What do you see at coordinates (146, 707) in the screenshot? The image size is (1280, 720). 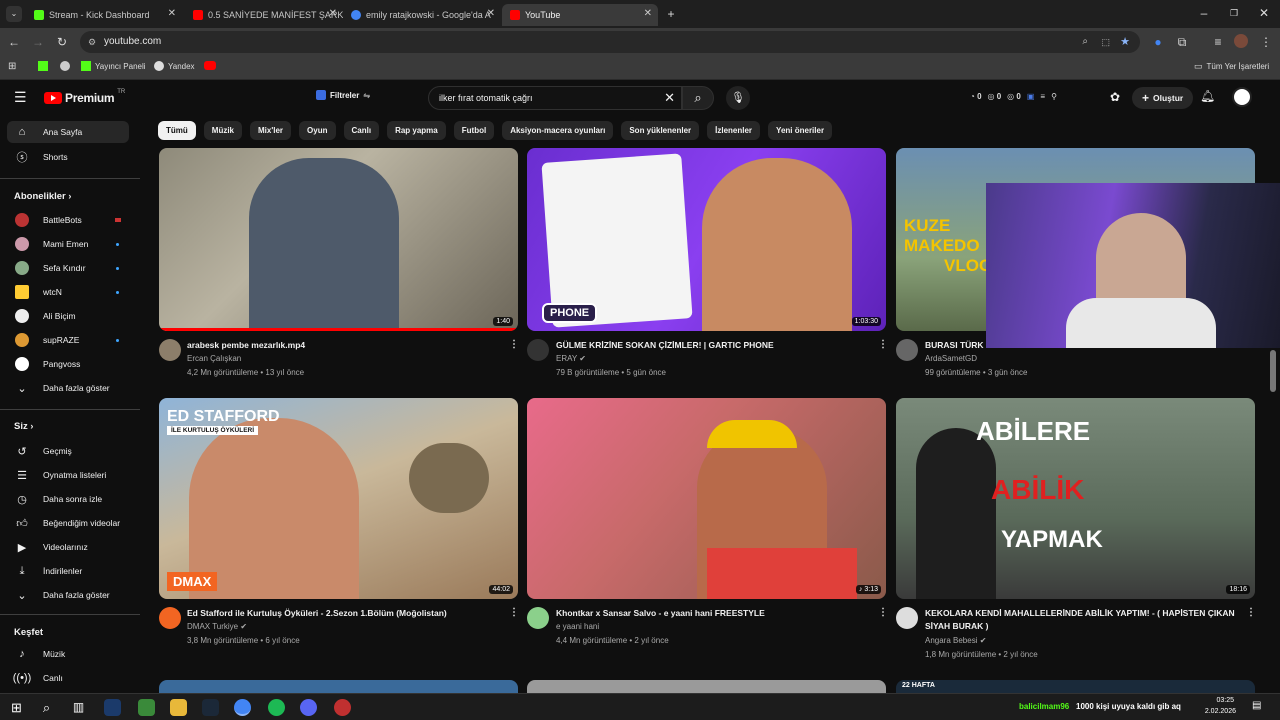 I see `app-icon` at bounding box center [146, 707].